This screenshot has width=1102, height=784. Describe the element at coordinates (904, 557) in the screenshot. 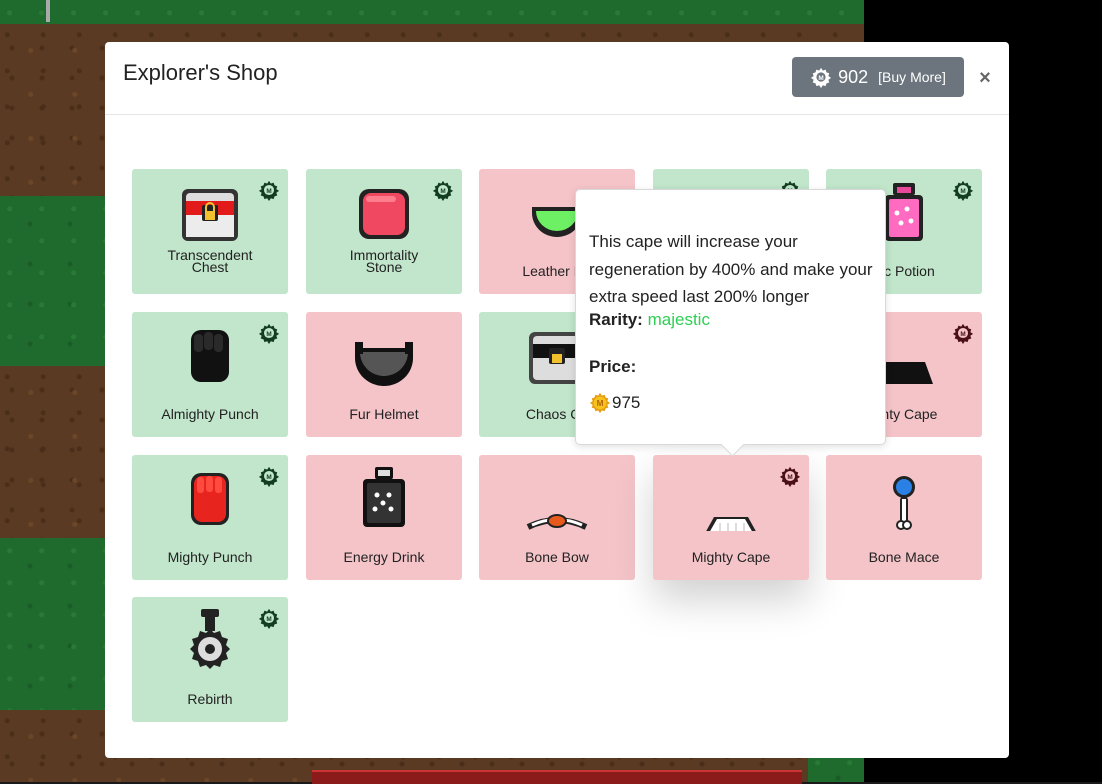

I see `item-label: Bone Mace` at that location.